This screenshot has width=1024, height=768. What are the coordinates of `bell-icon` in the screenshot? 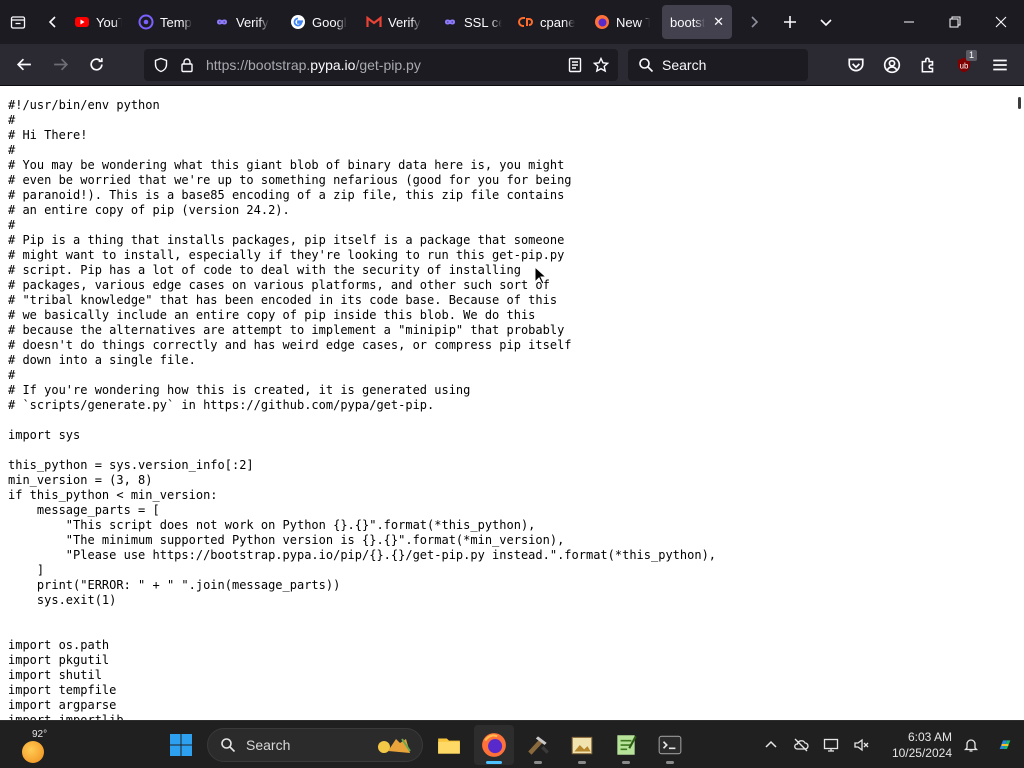 It's located at (971, 745).